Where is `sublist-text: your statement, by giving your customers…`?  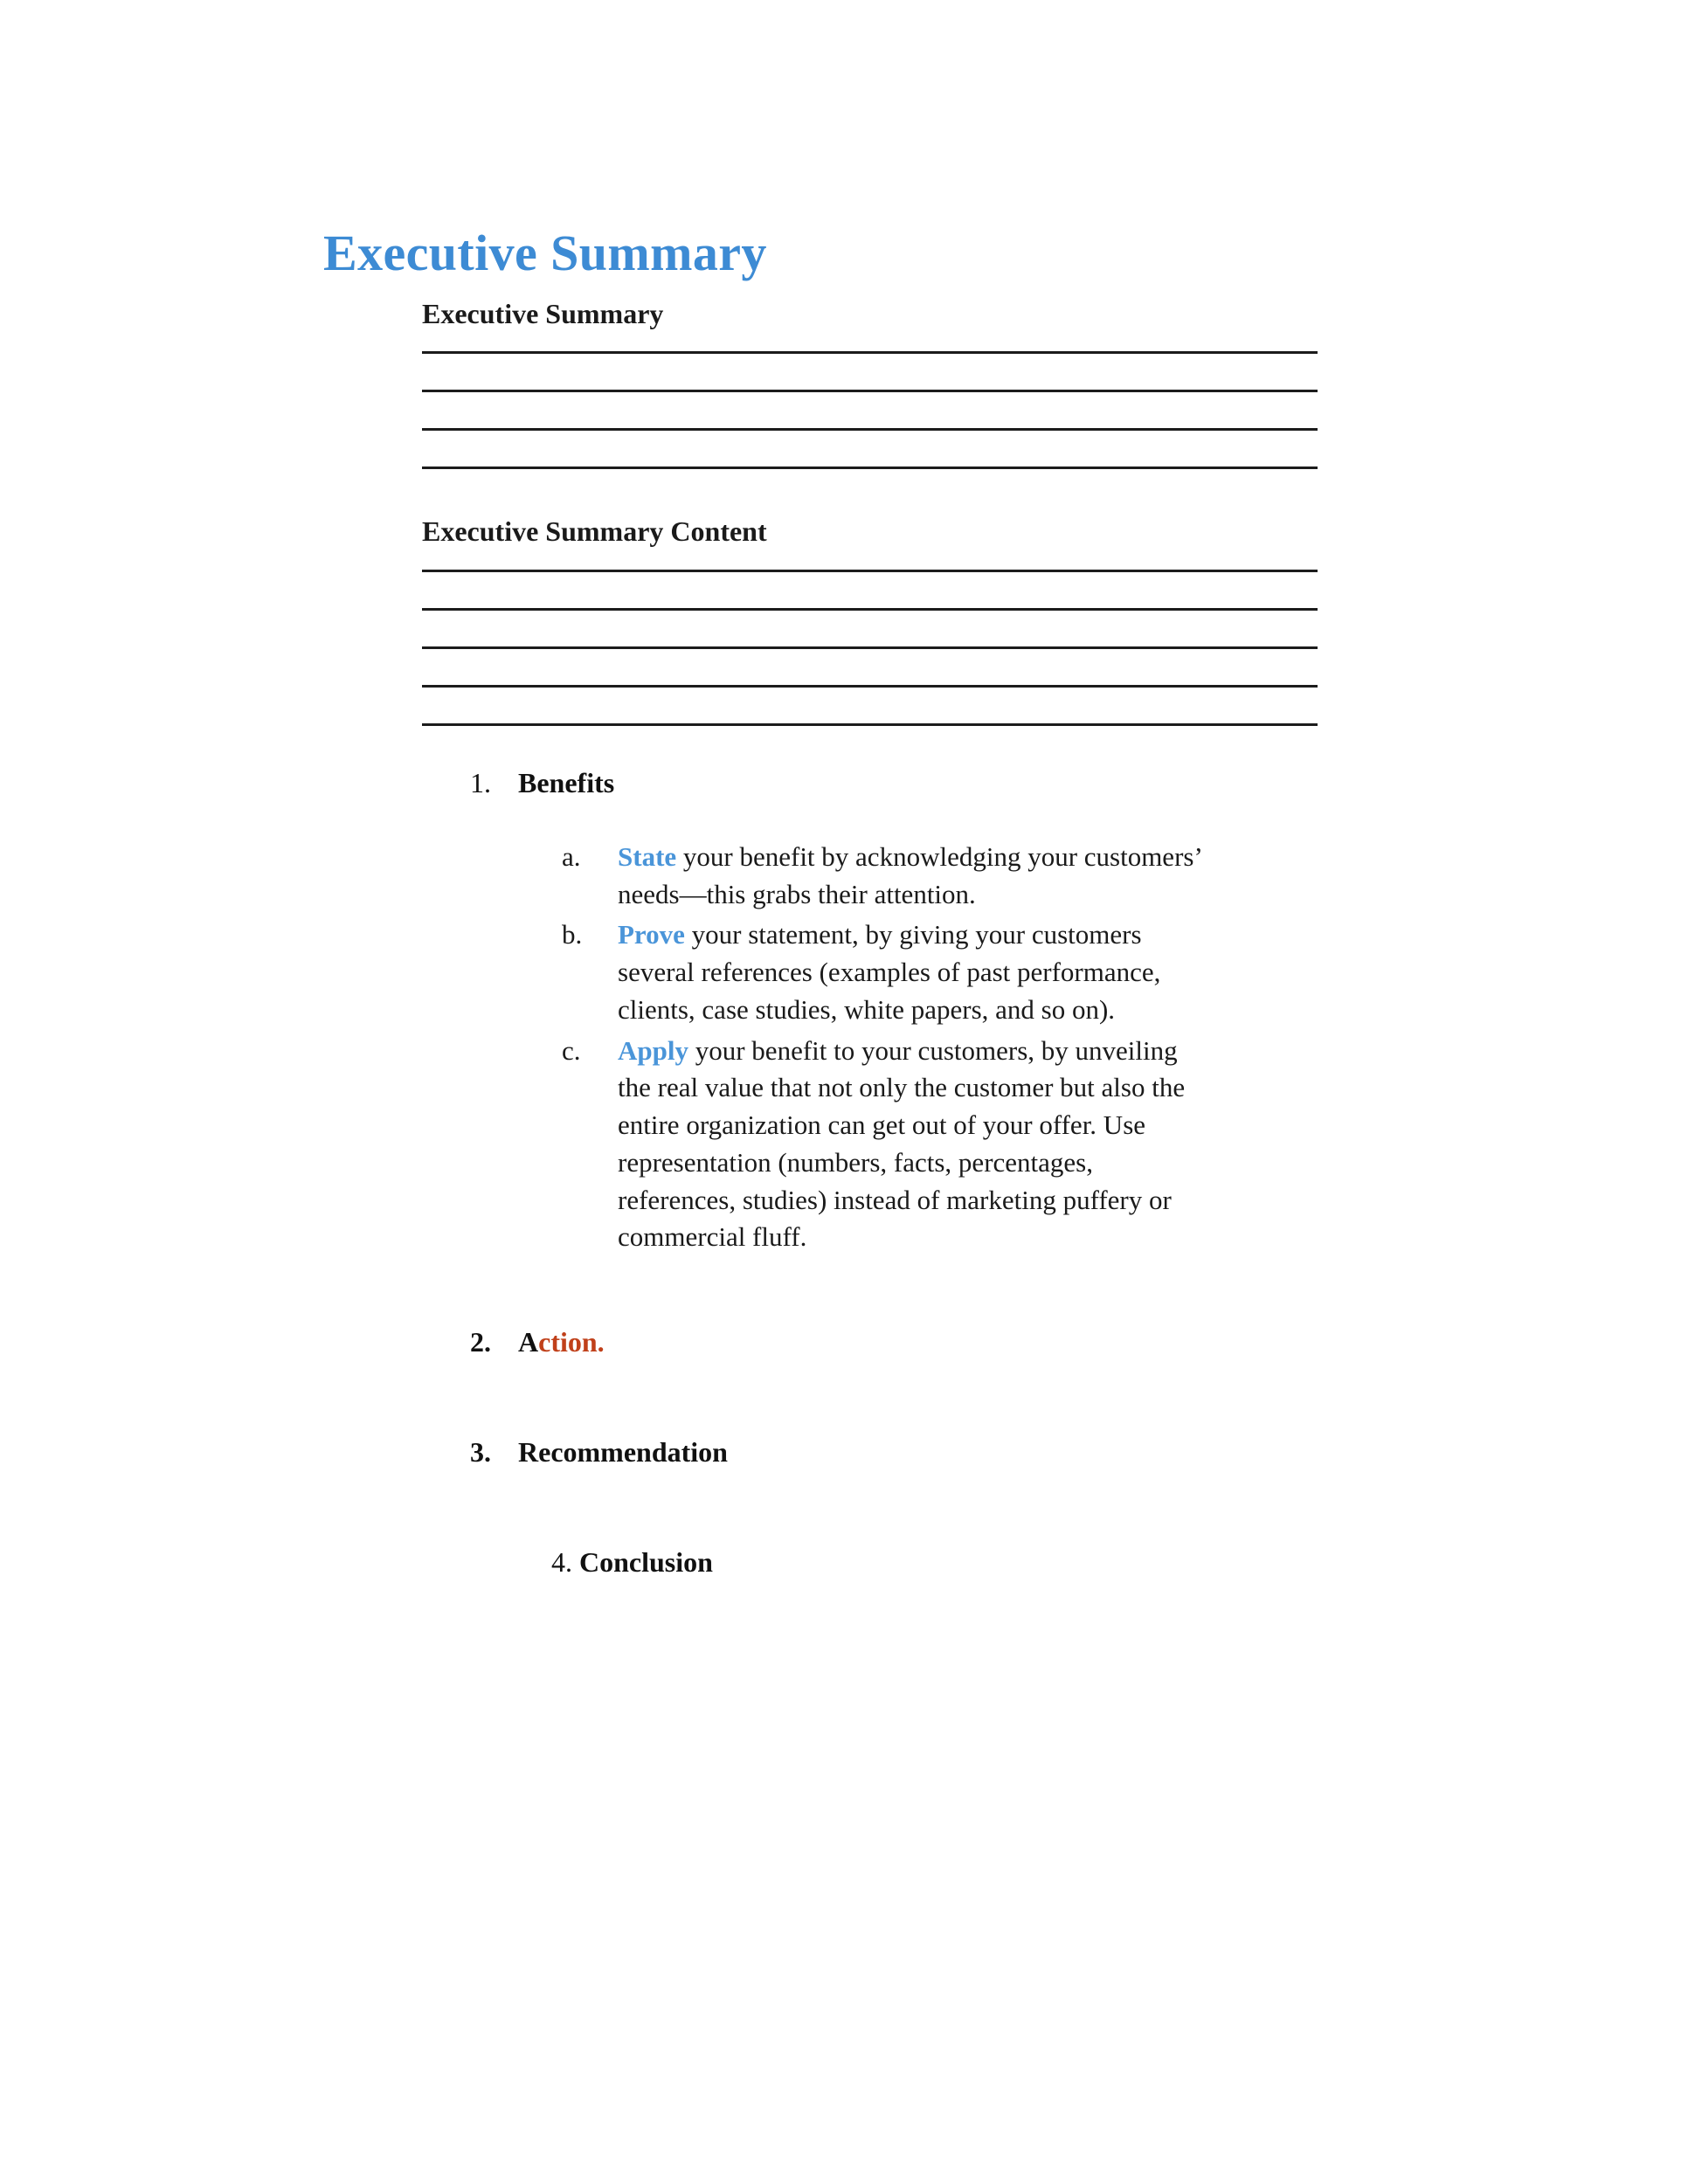 sublist-text: your statement, by giving your customers… is located at coordinates (889, 972).